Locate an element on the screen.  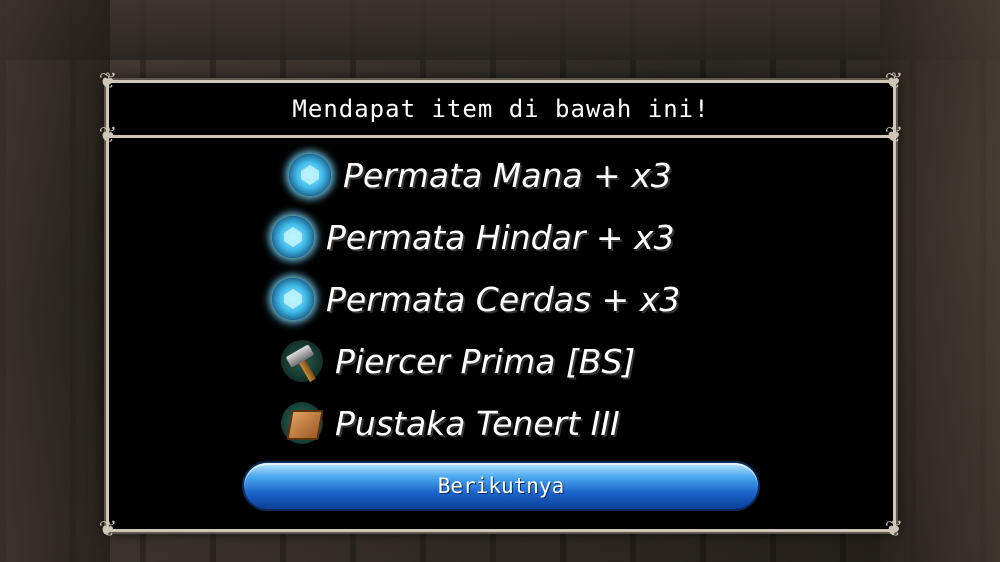
item-label: Piercer Prima [BS] is located at coordinates (485, 361).